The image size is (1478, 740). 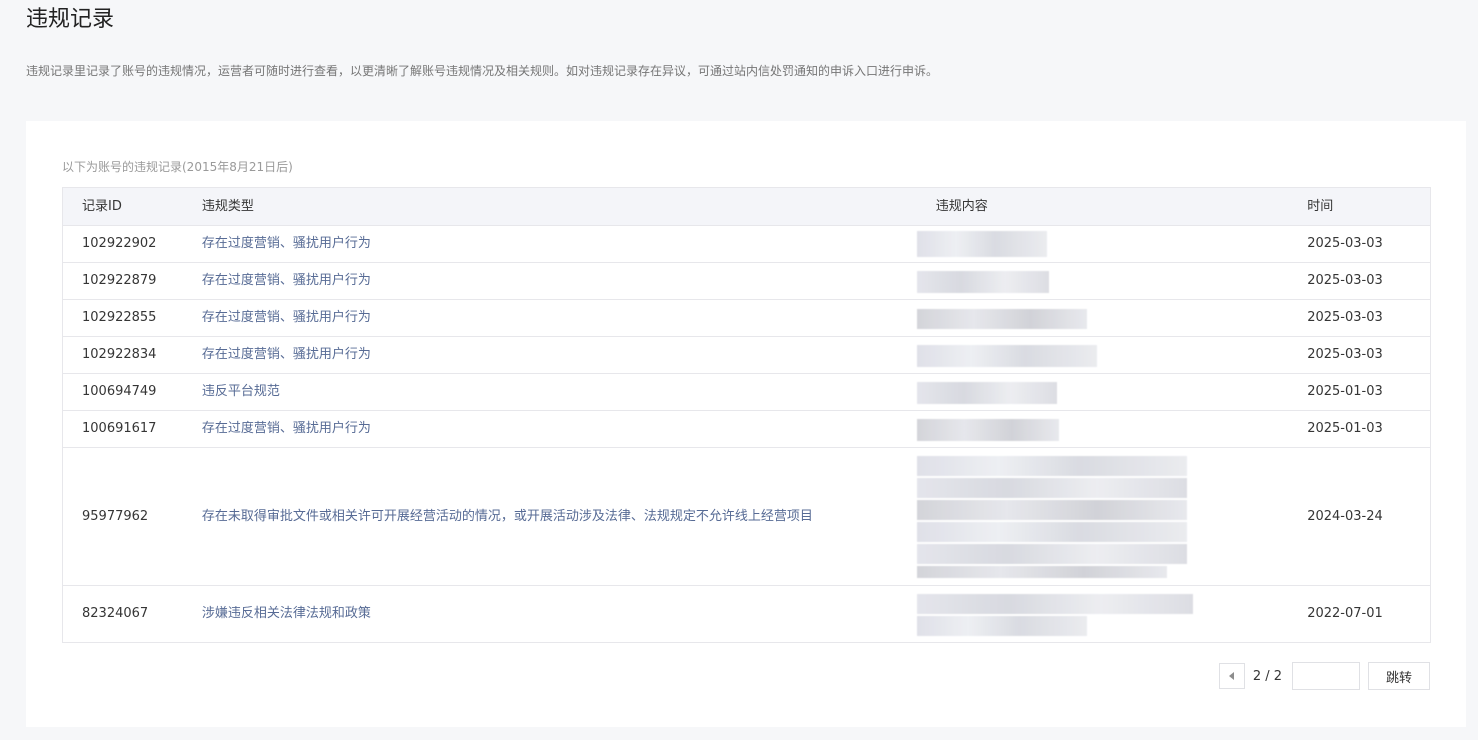 I want to click on record-time: 2024-03-24, so click(x=1345, y=516).